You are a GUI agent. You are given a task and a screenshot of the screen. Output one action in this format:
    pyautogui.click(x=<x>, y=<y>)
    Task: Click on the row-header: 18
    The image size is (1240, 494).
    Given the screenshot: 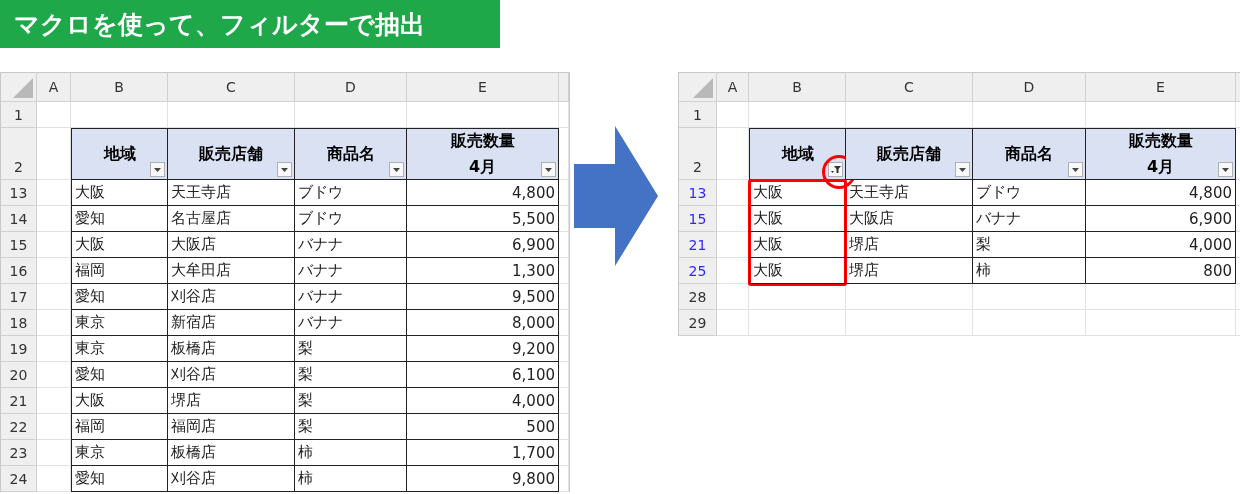 What is the action you would take?
    pyautogui.click(x=19, y=323)
    